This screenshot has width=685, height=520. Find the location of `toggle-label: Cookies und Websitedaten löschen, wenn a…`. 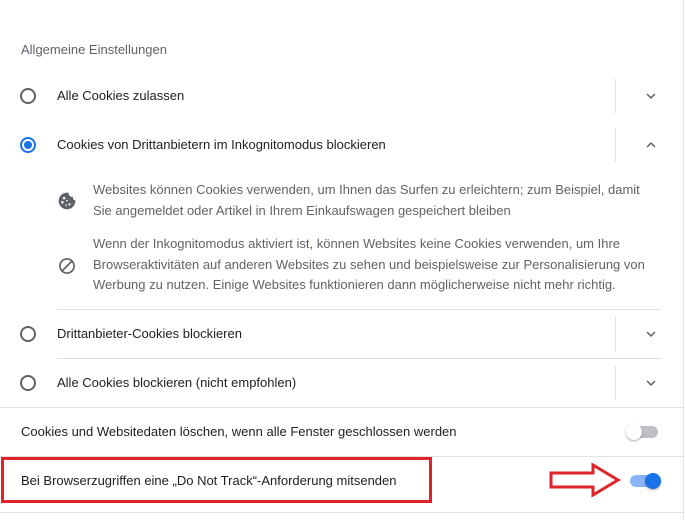

toggle-label: Cookies und Websitedaten löschen, wenn a… is located at coordinates (239, 431).